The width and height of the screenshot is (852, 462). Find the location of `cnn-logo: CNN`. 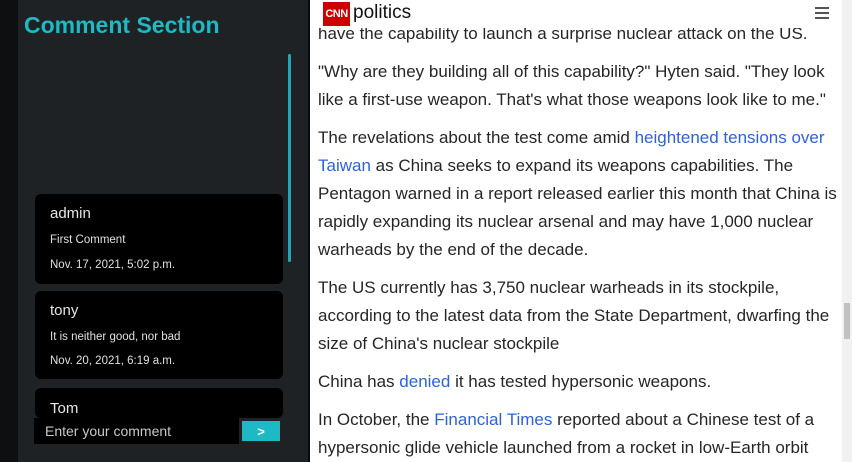

cnn-logo: CNN is located at coordinates (336, 14).